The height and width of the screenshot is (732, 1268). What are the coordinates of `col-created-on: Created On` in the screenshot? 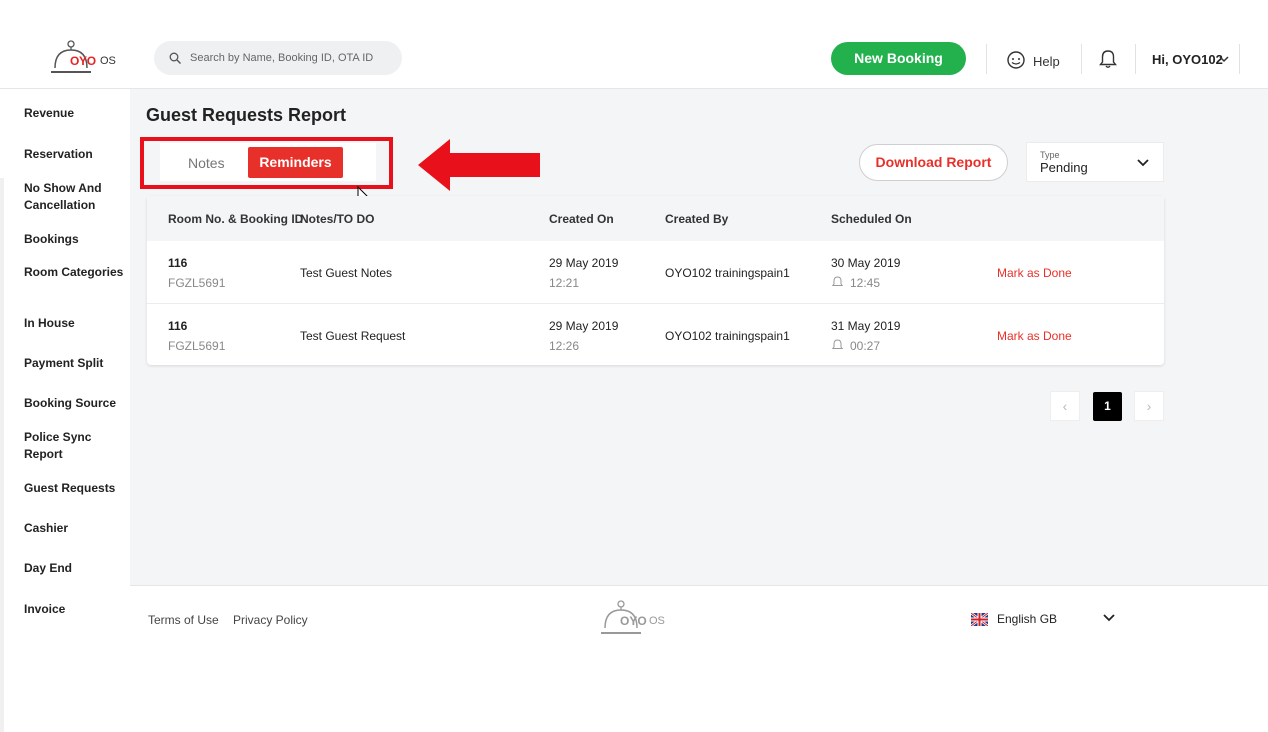 It's located at (581, 219).